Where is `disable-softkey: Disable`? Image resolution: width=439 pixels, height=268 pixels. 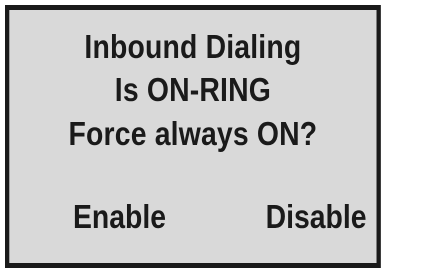
disable-softkey: Disable is located at coordinates (316, 217).